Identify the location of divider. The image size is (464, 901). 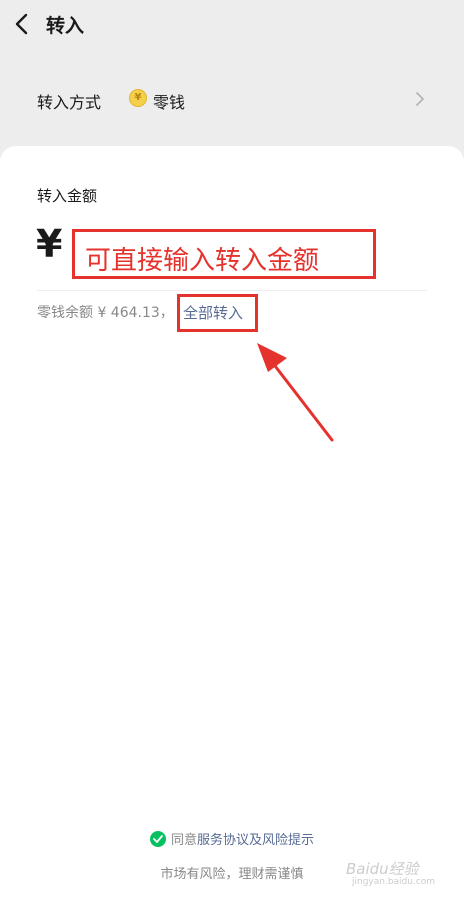
(232, 290).